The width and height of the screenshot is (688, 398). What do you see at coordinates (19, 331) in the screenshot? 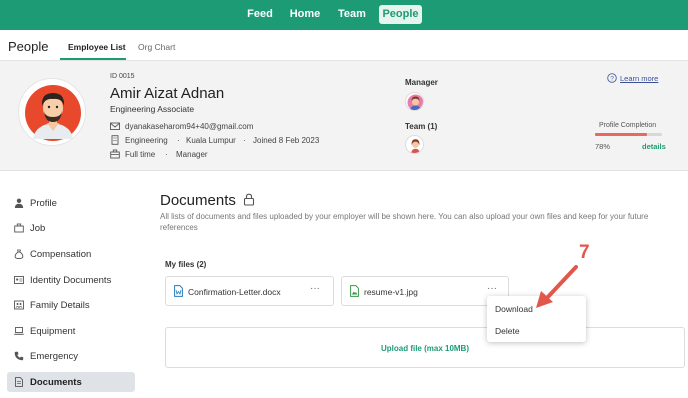
I see `laptop-icon` at bounding box center [19, 331].